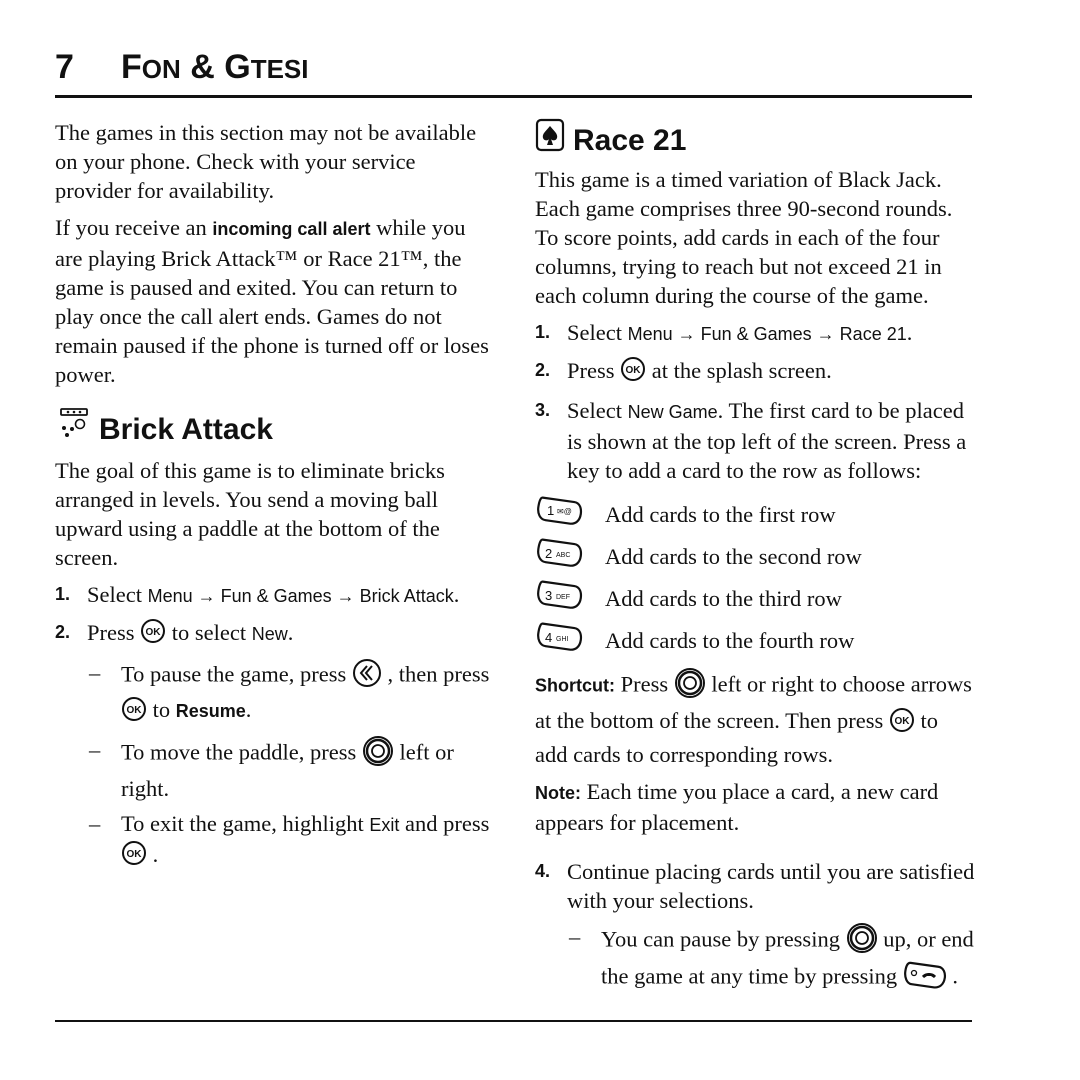 This screenshot has width=1080, height=1080. Describe the element at coordinates (550, 510) in the screenshot. I see `svg-text: 1` at that location.